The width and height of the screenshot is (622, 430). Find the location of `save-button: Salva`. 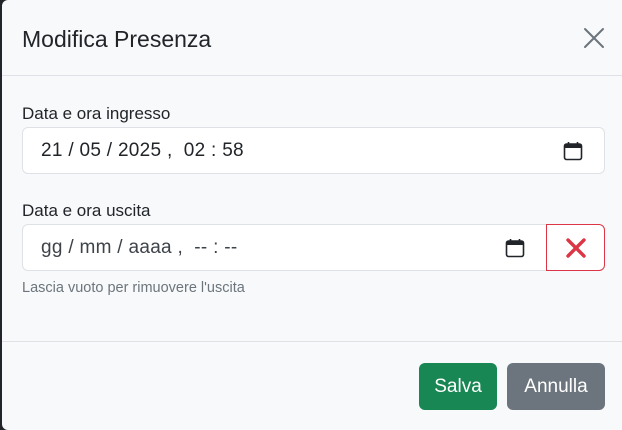

save-button: Salva is located at coordinates (458, 386).